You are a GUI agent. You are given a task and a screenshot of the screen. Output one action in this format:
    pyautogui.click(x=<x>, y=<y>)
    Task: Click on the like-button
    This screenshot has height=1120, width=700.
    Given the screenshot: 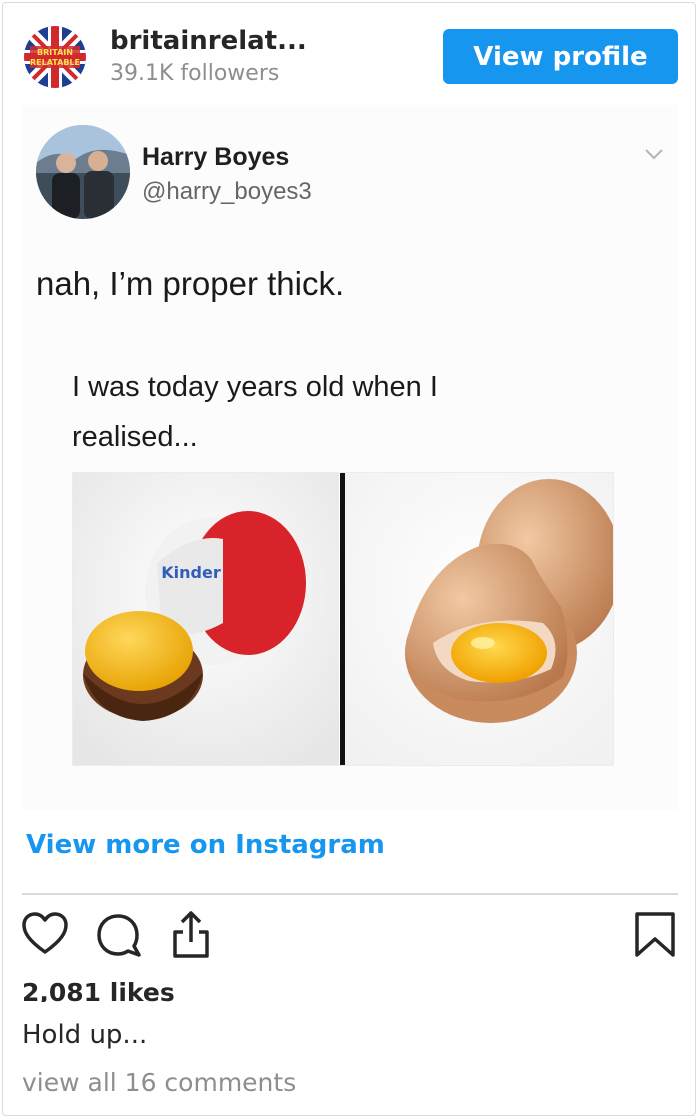 What is the action you would take?
    pyautogui.click(x=45, y=934)
    